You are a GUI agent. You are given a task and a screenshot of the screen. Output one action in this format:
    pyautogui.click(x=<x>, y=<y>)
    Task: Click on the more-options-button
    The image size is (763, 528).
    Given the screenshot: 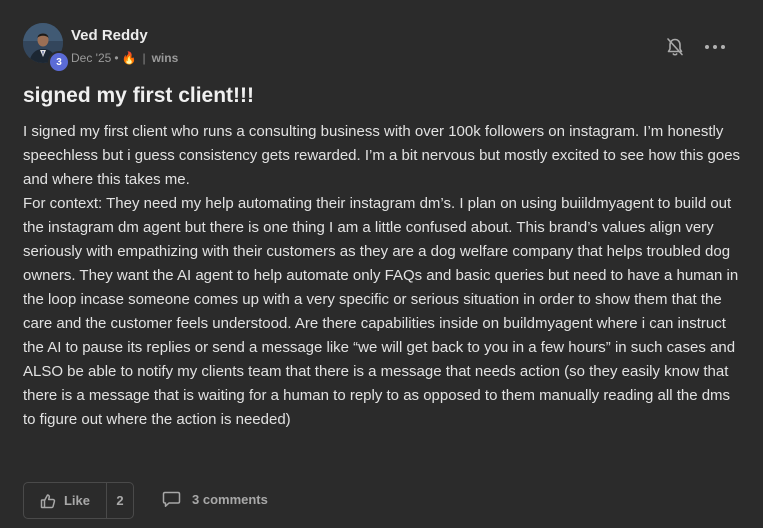 What is the action you would take?
    pyautogui.click(x=715, y=47)
    